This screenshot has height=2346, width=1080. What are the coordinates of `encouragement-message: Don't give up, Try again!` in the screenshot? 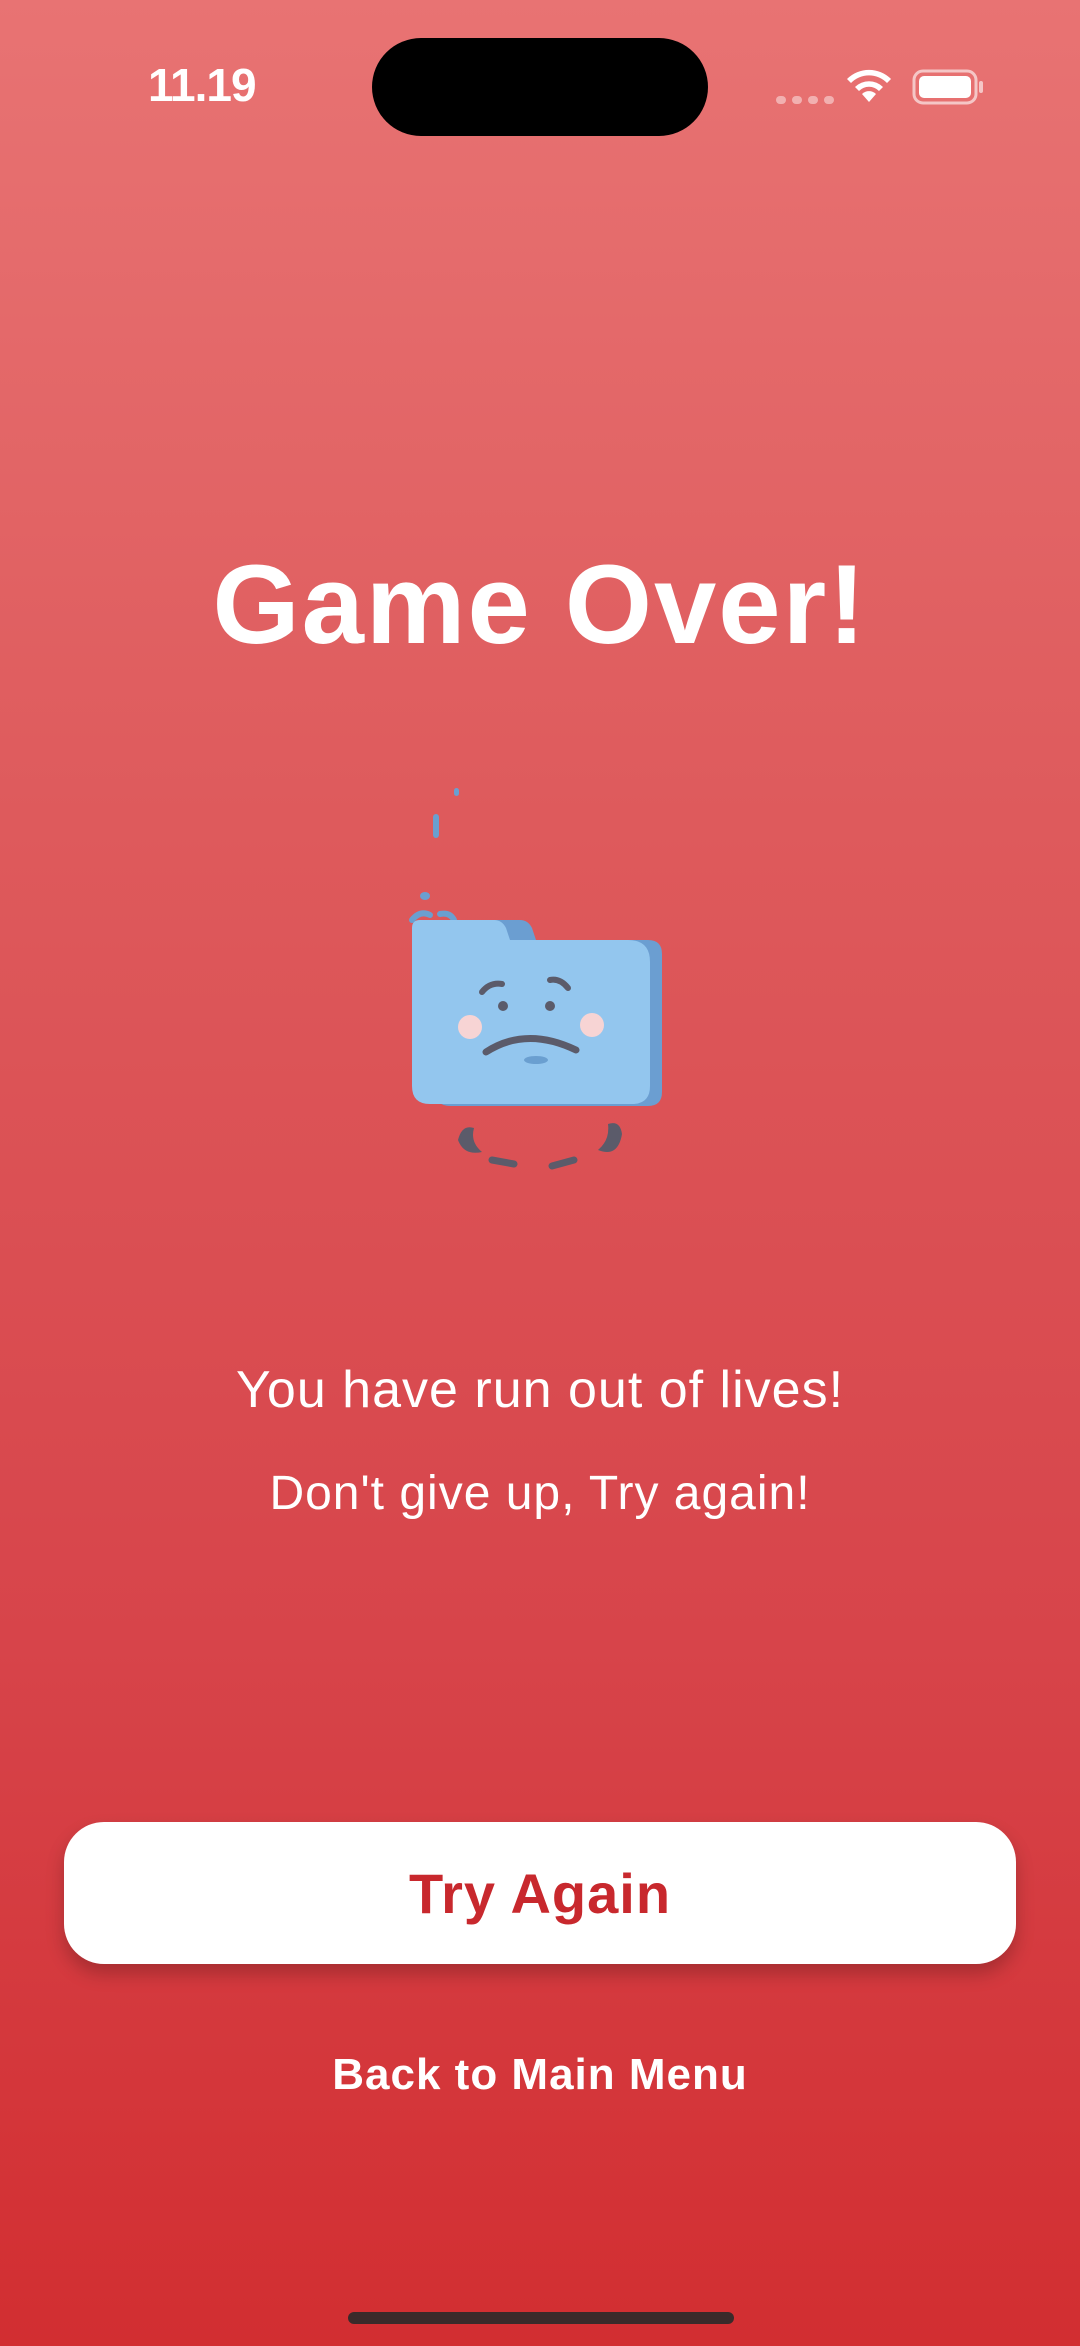 It's located at (540, 1493).